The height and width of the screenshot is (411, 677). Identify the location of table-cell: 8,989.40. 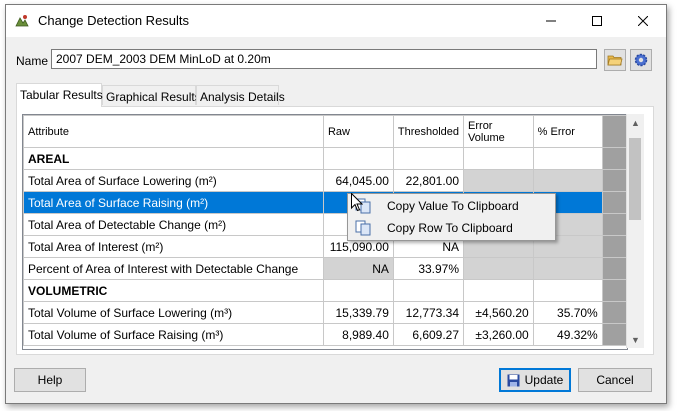
(358, 334).